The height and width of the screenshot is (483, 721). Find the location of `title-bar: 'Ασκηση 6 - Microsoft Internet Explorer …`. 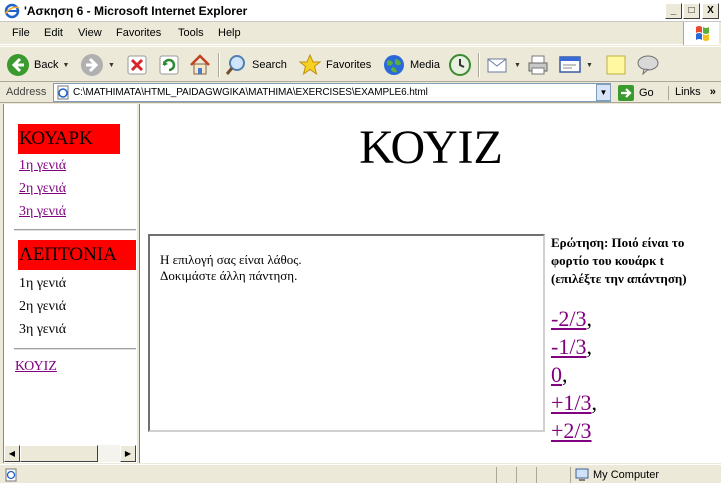

title-bar: 'Ασκηση 6 - Microsoft Internet Explorer … is located at coordinates (360, 11).